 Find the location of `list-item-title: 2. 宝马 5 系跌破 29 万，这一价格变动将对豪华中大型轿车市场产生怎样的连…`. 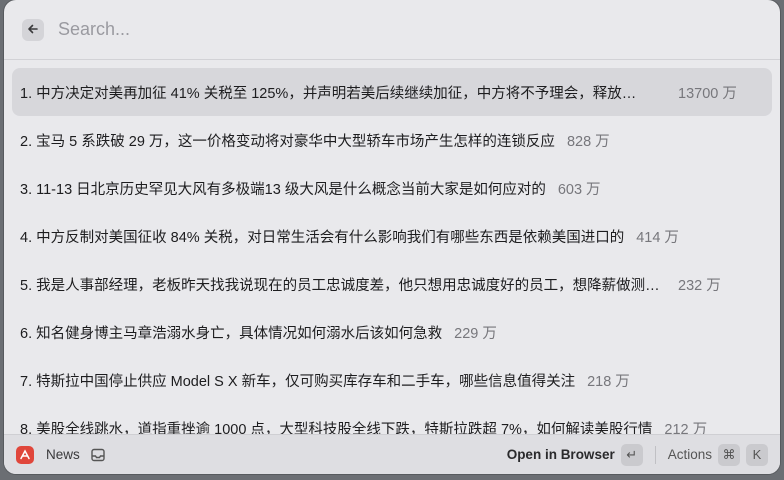

list-item-title: 2. 宝马 5 系跌破 29 万，这一价格变动将对豪华中大型轿车市场产生怎样的连… is located at coordinates (287, 141).